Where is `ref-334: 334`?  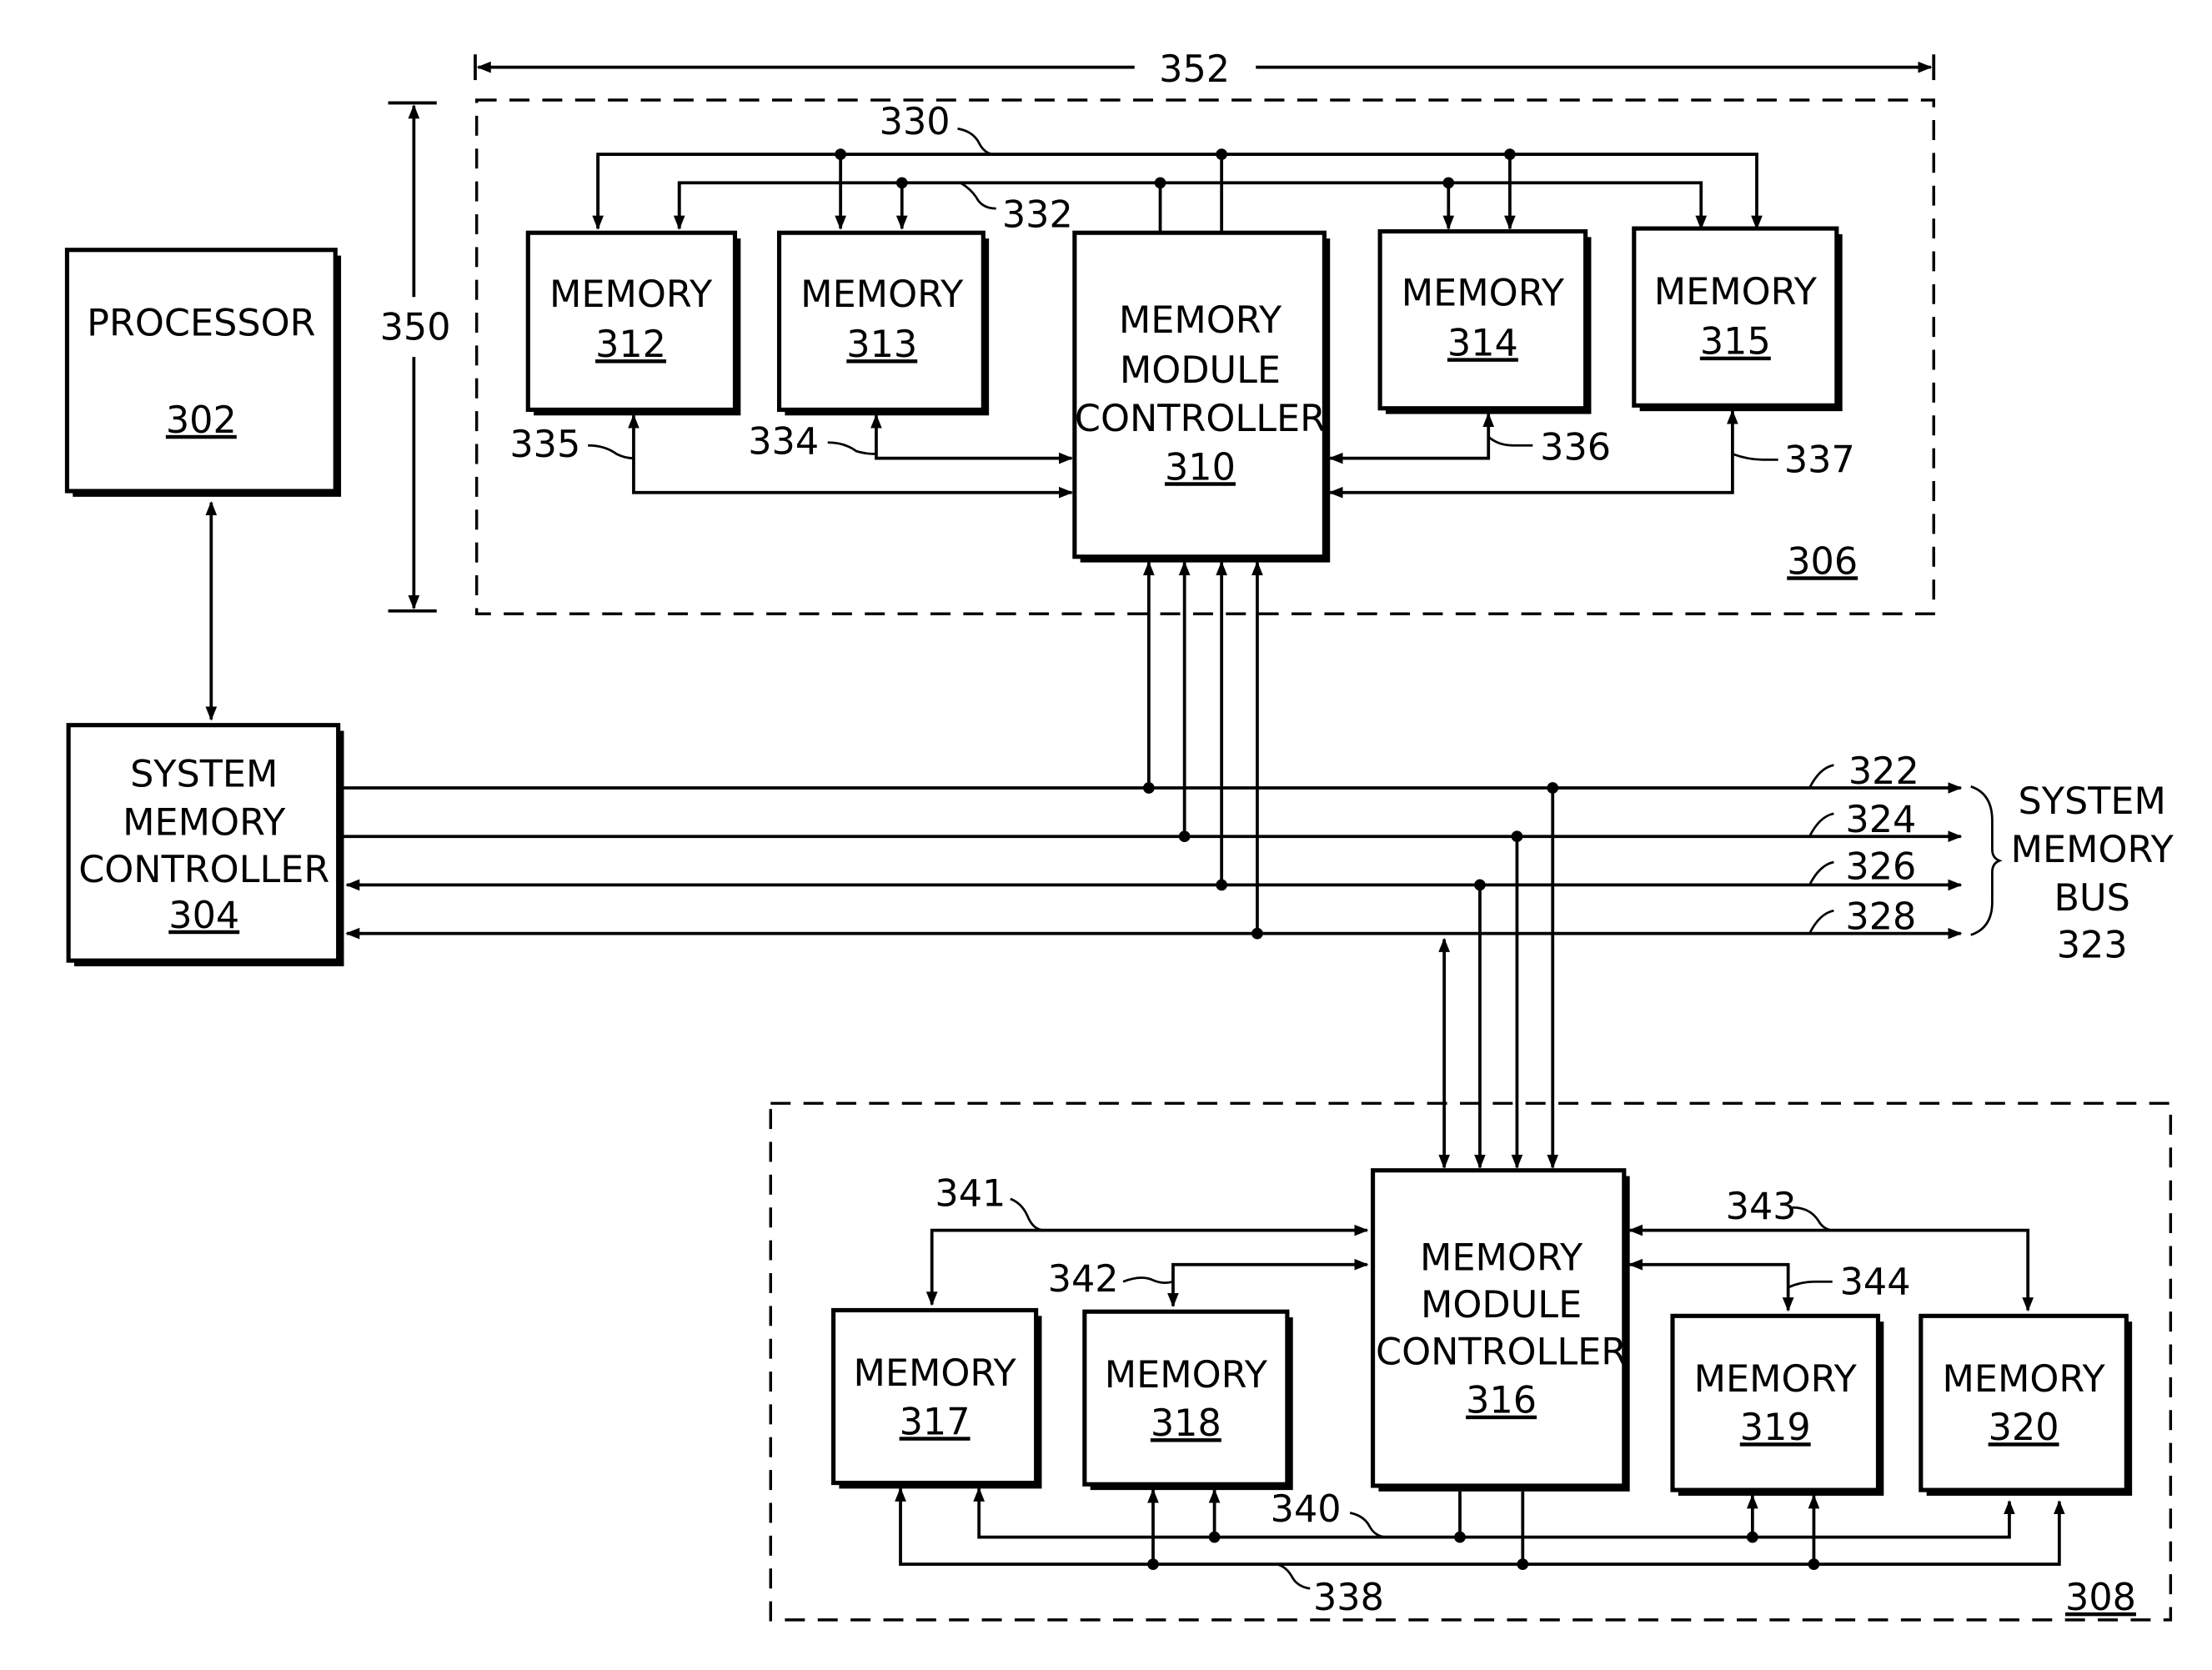
ref-334: 334 is located at coordinates (783, 441).